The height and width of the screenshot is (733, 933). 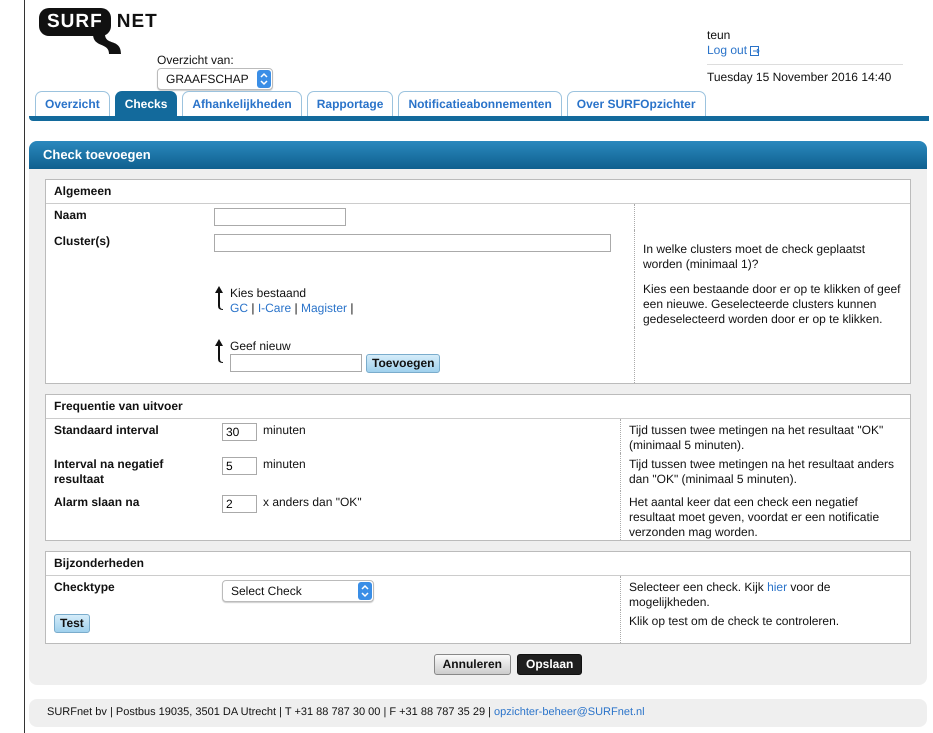 I want to click on footer-text: SURFnet bv | Postbus 19035, 3501 DA Utrecht | T +31 88 787 30 00 | F +31 88 787 35 29 | opzichter-beheer@SURFnet.nl, so click(x=346, y=712).